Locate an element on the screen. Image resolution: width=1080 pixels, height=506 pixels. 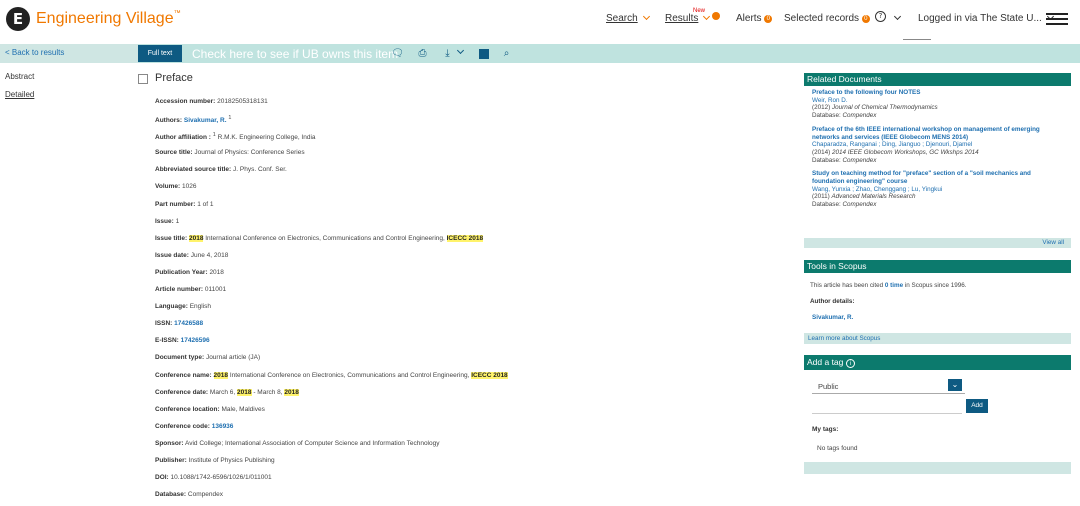
field-document-type: Document type: Journal article (JA) is located at coordinates (208, 358).